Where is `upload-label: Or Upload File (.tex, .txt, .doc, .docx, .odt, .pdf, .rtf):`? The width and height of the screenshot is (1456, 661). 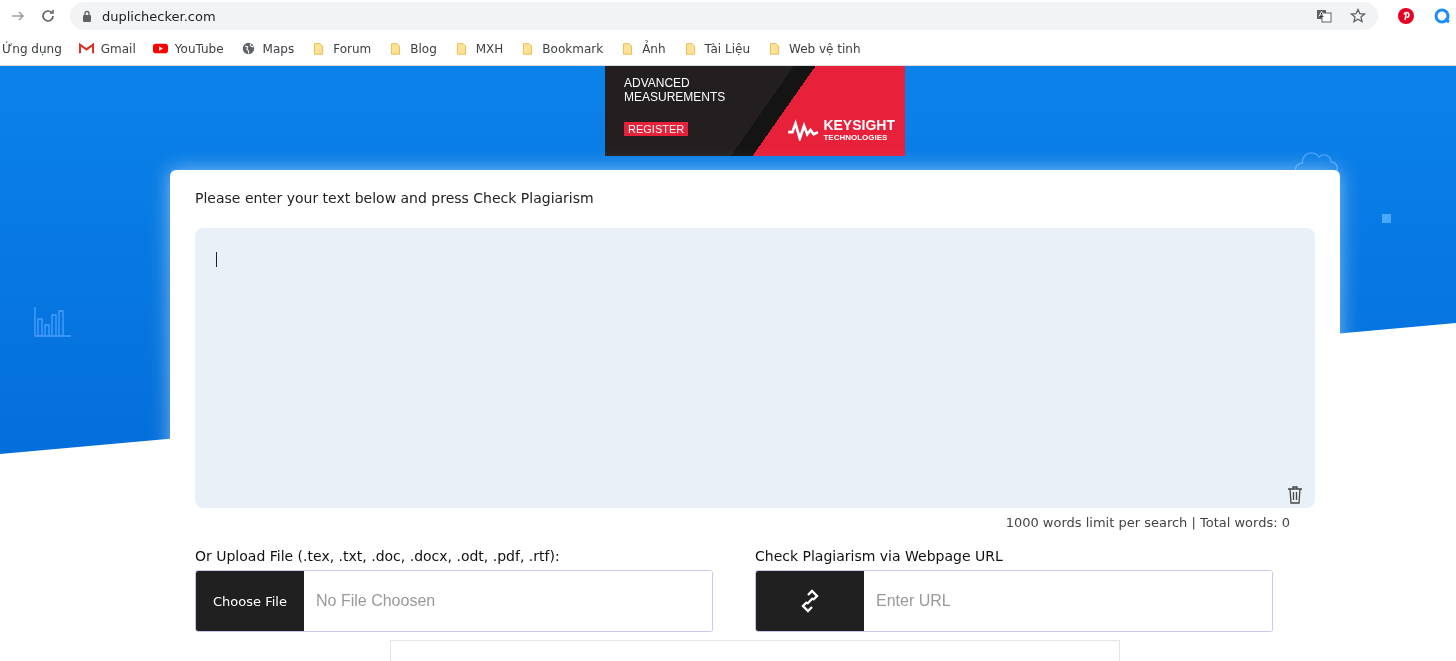
upload-label: Or Upload File (.tex, .txt, .doc, .docx, .odt, .pdf, .rtf): is located at coordinates (378, 556).